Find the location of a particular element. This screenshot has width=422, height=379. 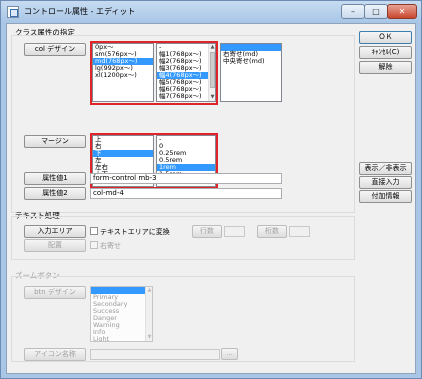

close-button: ✕ is located at coordinates (402, 11).